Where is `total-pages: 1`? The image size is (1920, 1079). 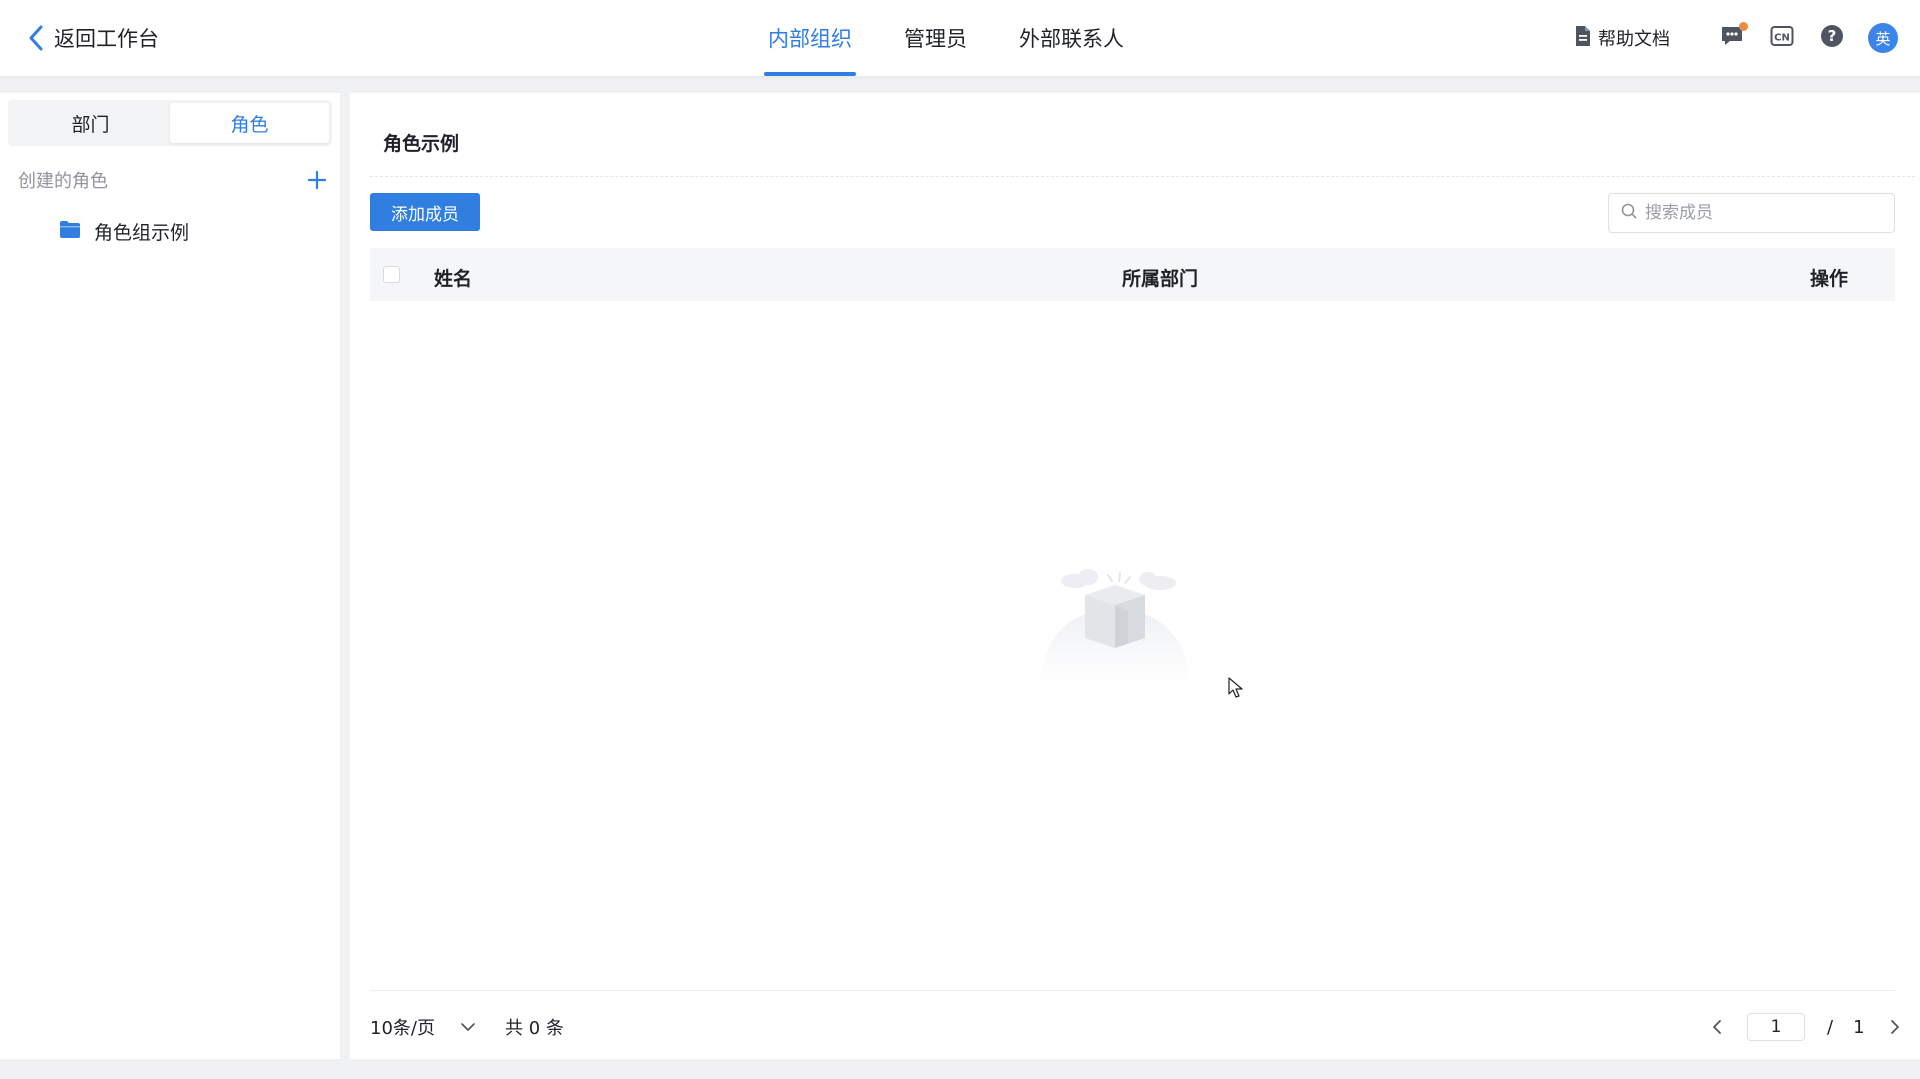
total-pages: 1 is located at coordinates (1859, 1027).